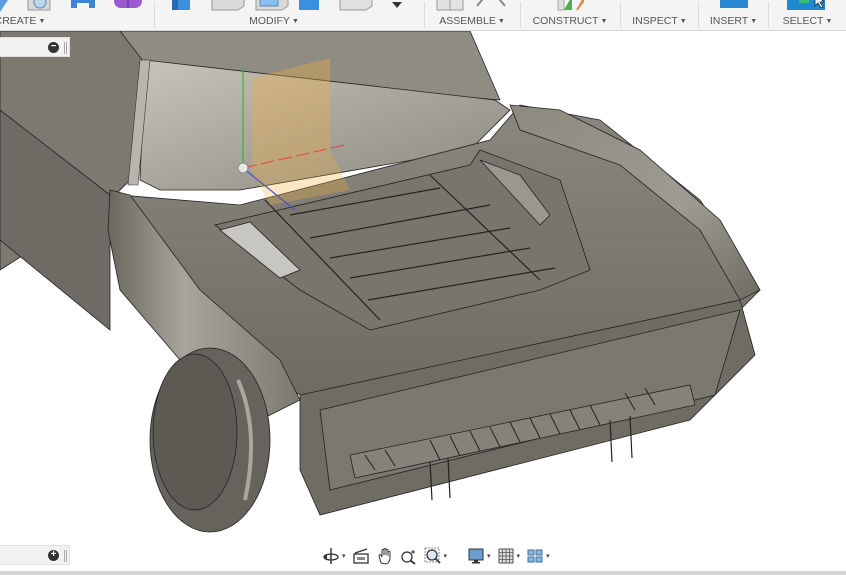 The image size is (846, 575). I want to click on look-at-icon, so click(360, 556).